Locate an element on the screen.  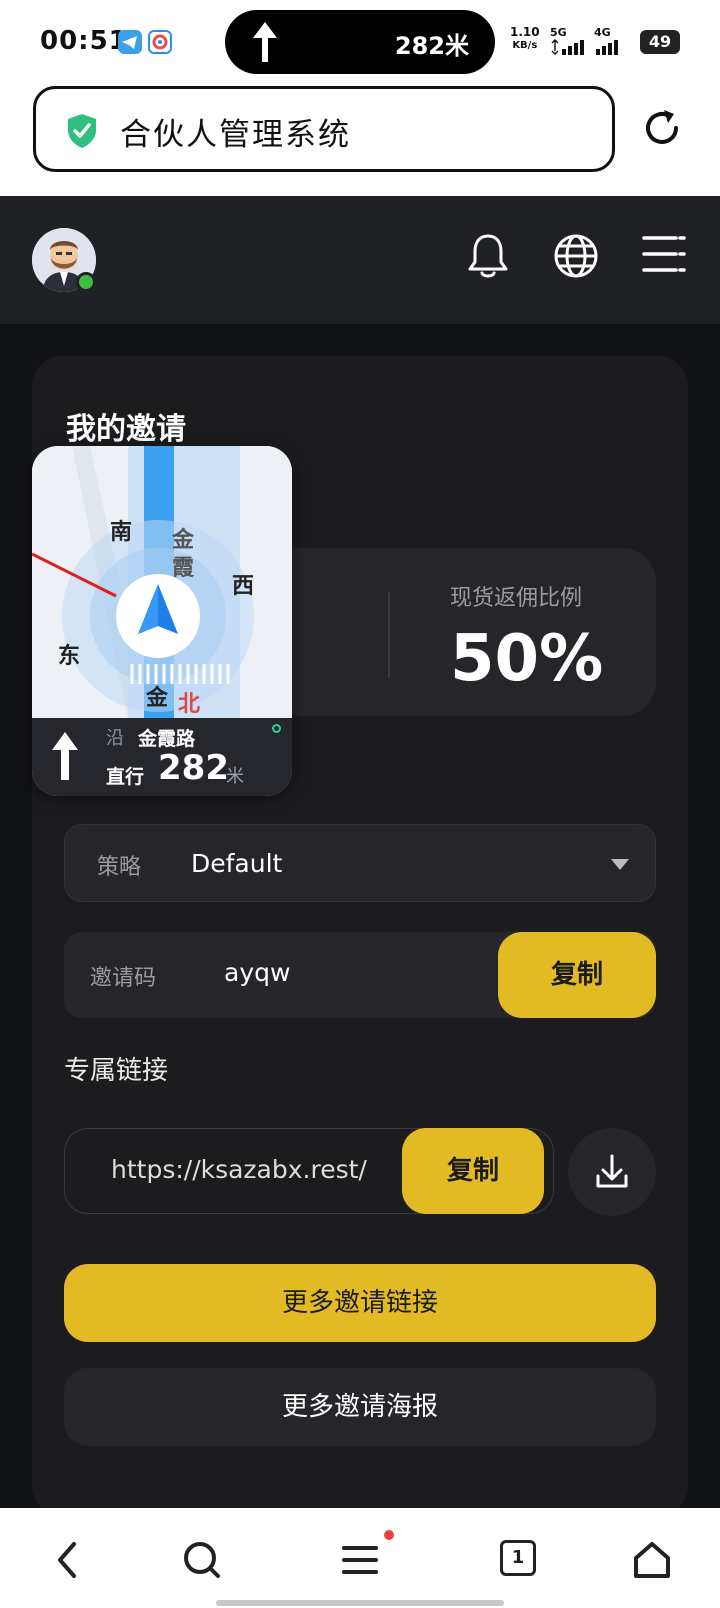
app-notification-icon is located at coordinates (160, 42).